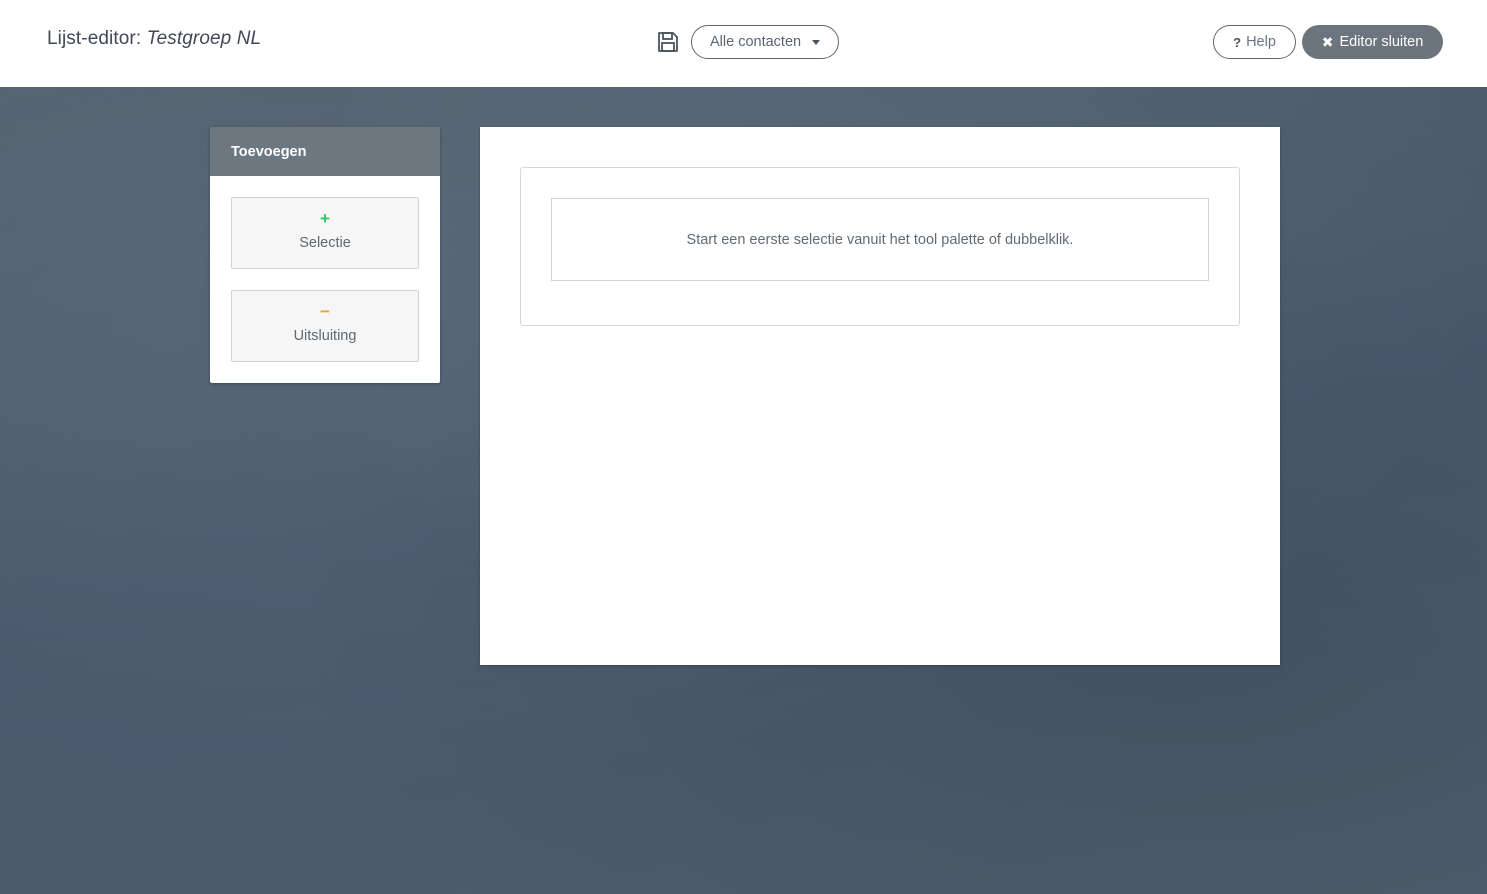  I want to click on close-editor-button: ✖ Editor sluiten, so click(1372, 42).